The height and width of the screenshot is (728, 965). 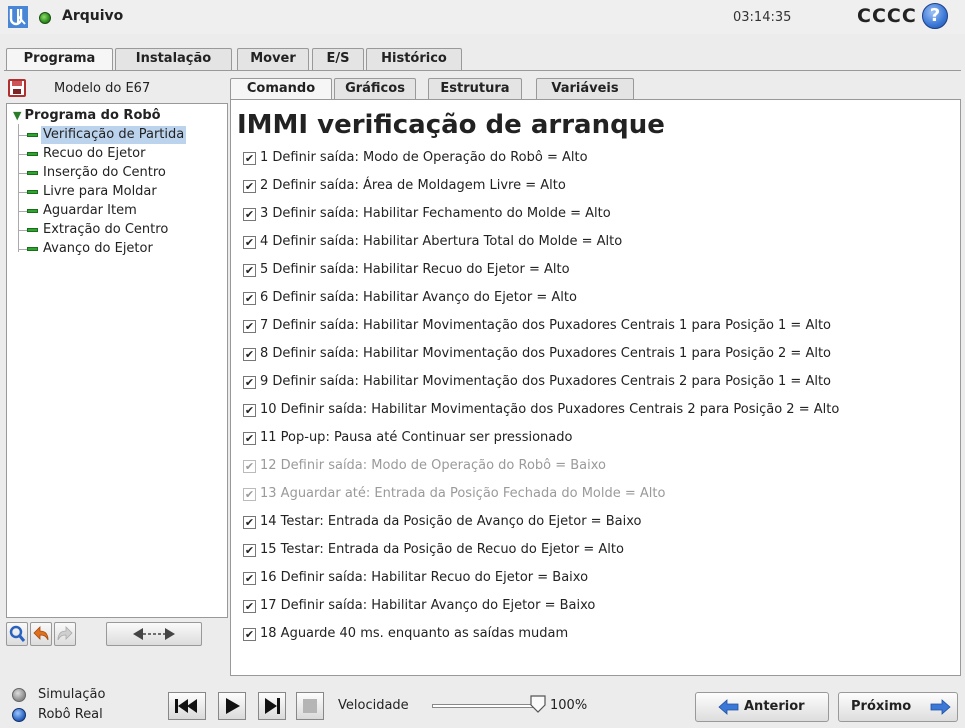 I want to click on tree-item-label: Livre para Moldar, so click(x=100, y=191).